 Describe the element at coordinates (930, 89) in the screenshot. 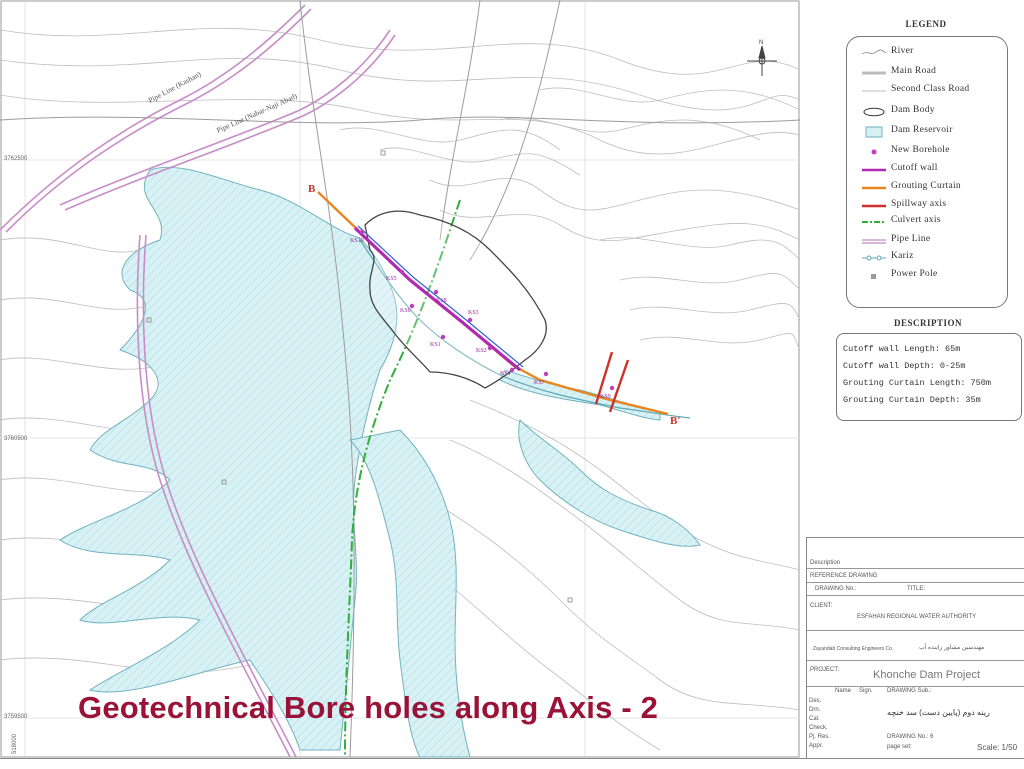

I see `legend-label: Second Class Road` at that location.